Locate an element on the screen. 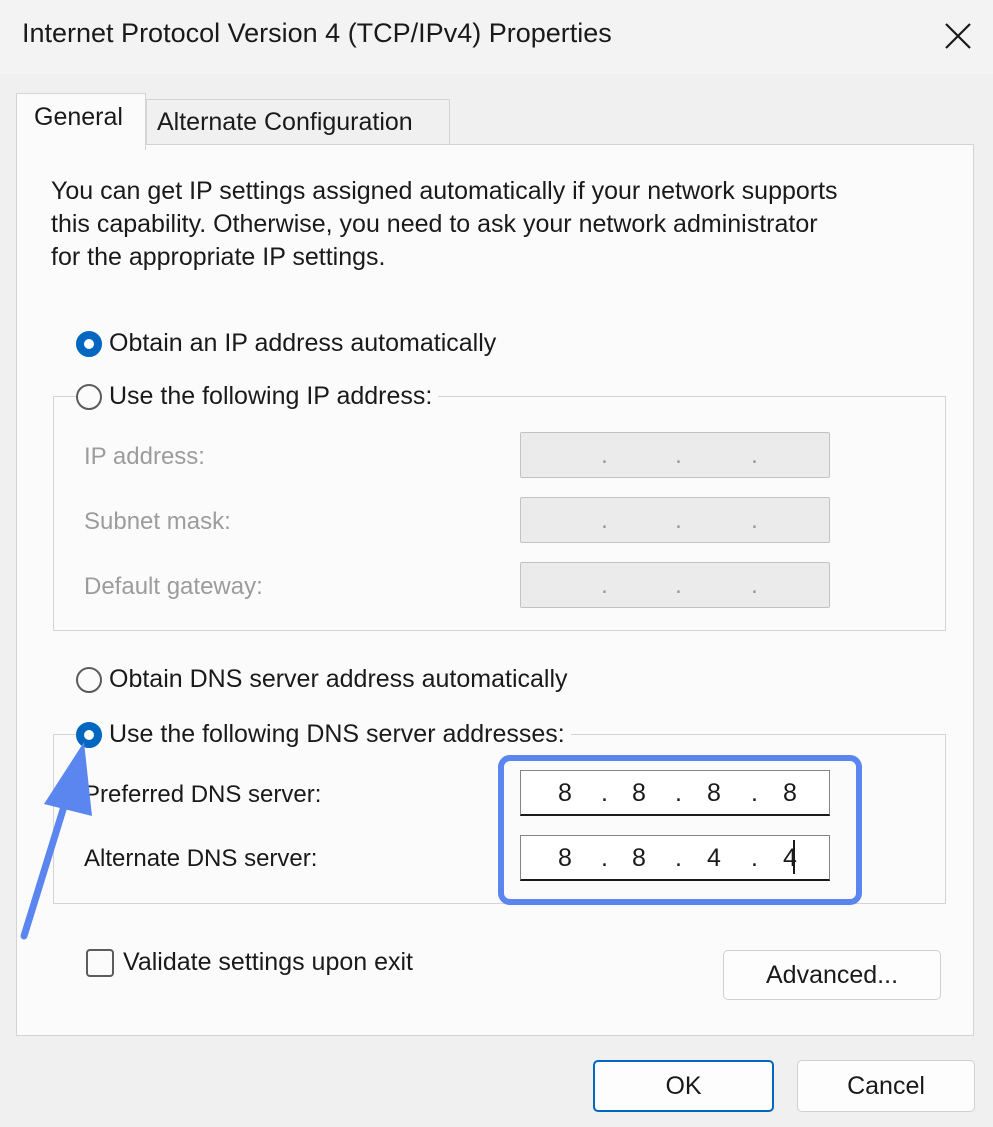 The image size is (993, 1127). default-gateway-input: . . . is located at coordinates (675, 585).